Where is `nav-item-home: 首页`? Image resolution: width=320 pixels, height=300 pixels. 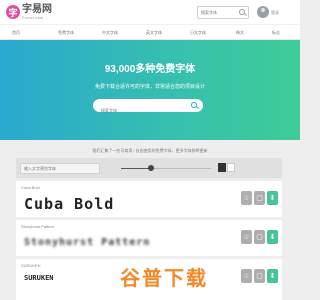
nav-item-home: 首页 is located at coordinates (16, 33).